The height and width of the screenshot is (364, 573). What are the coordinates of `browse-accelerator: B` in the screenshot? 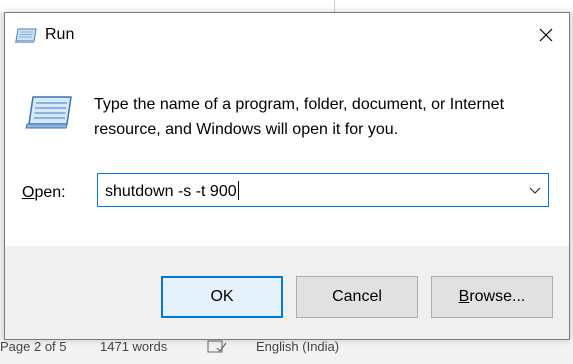 It's located at (464, 296).